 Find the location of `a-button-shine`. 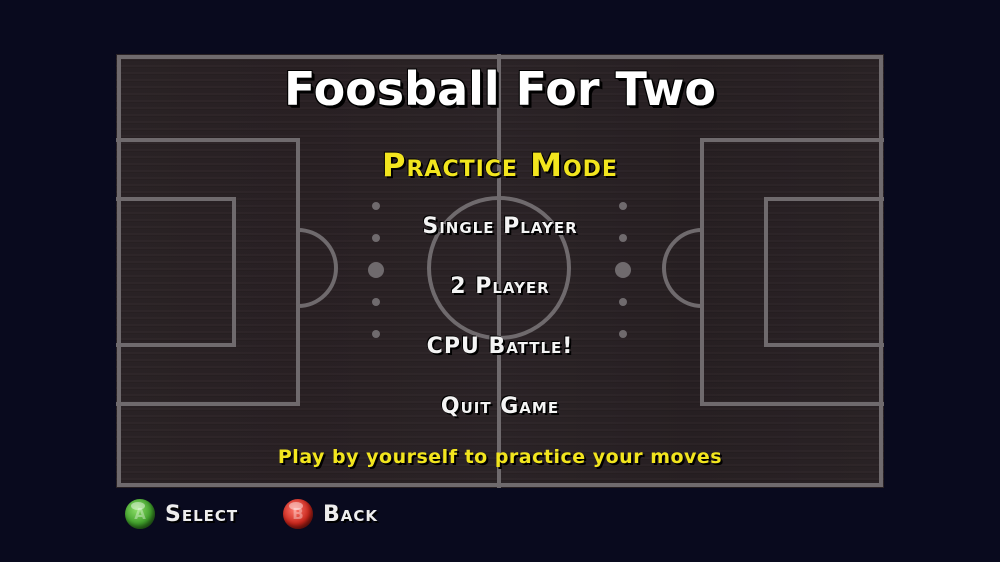

a-button-shine is located at coordinates (138, 506).